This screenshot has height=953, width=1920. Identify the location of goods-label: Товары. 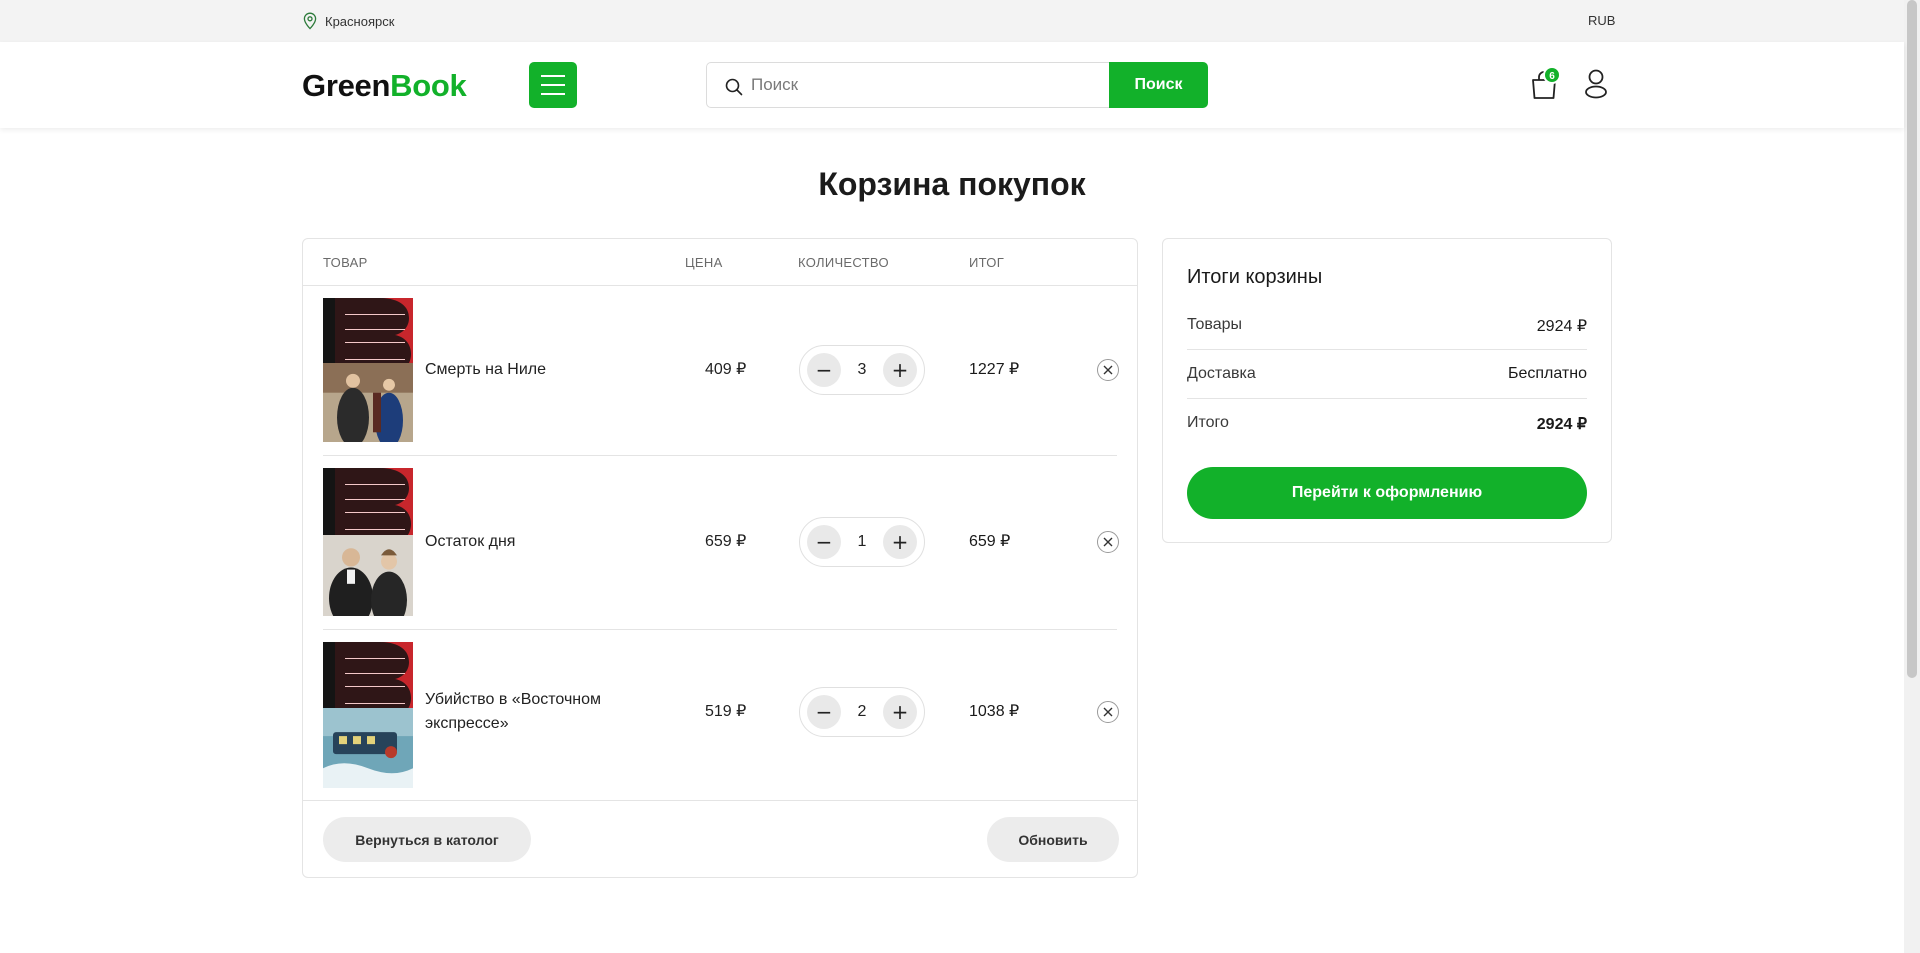
(1215, 324).